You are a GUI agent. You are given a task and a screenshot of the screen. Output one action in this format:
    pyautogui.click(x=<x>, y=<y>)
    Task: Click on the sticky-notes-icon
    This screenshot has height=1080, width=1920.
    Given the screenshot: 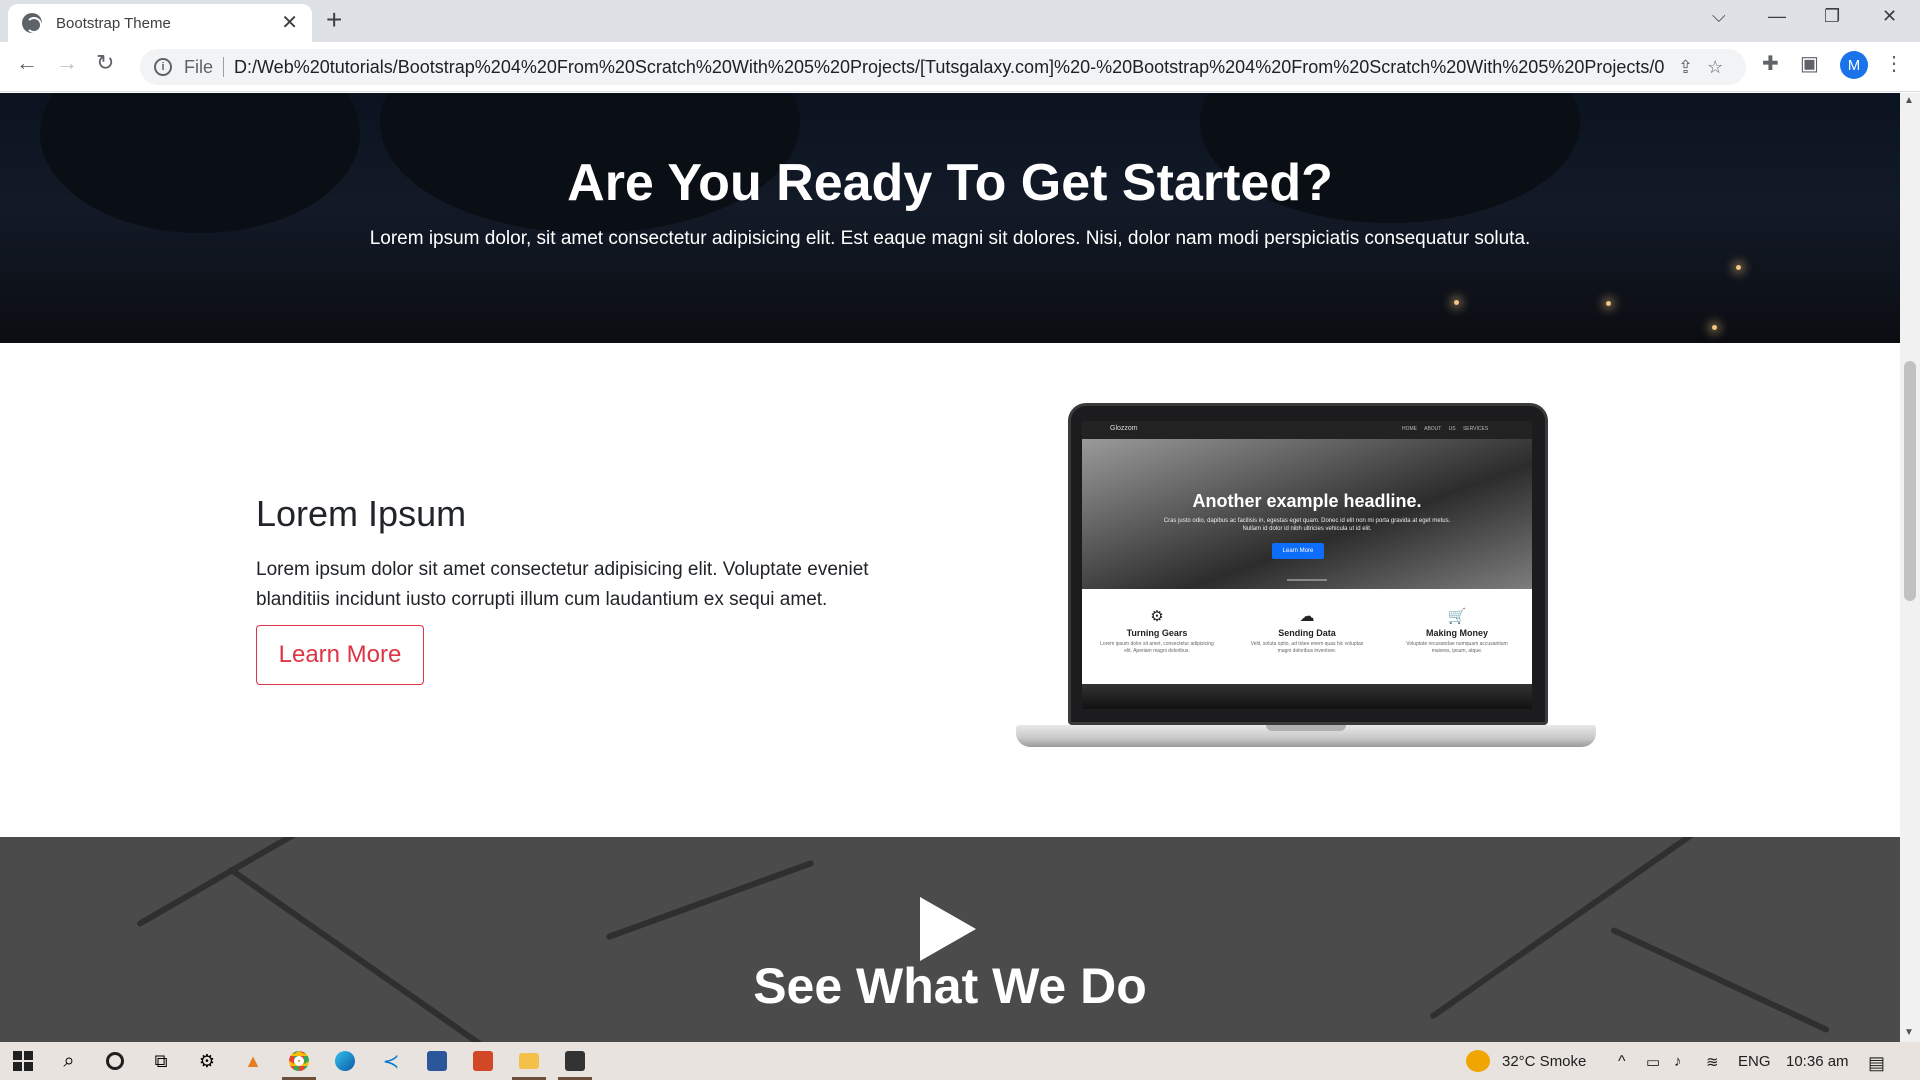 What is the action you would take?
    pyautogui.click(x=575, y=1061)
    